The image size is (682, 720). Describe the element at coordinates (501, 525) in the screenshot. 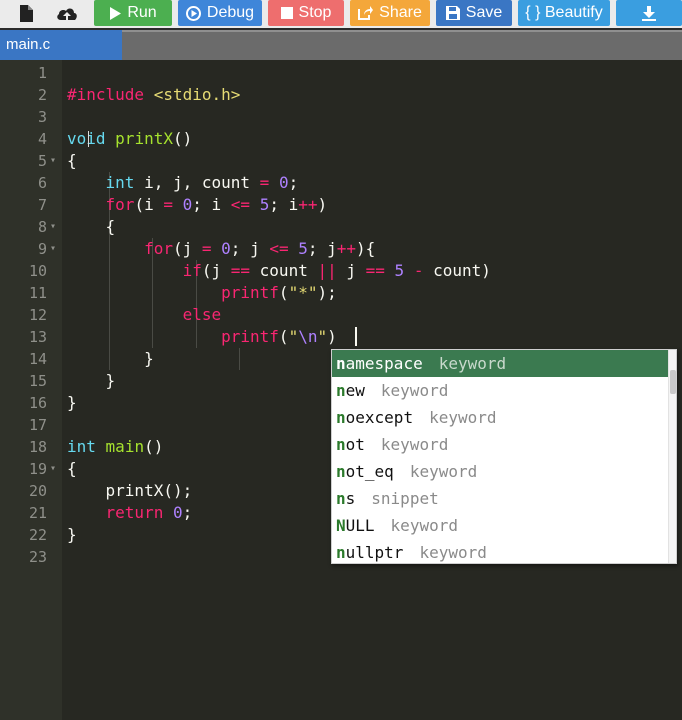

I see `autocomplete-item: NULL keyword` at that location.